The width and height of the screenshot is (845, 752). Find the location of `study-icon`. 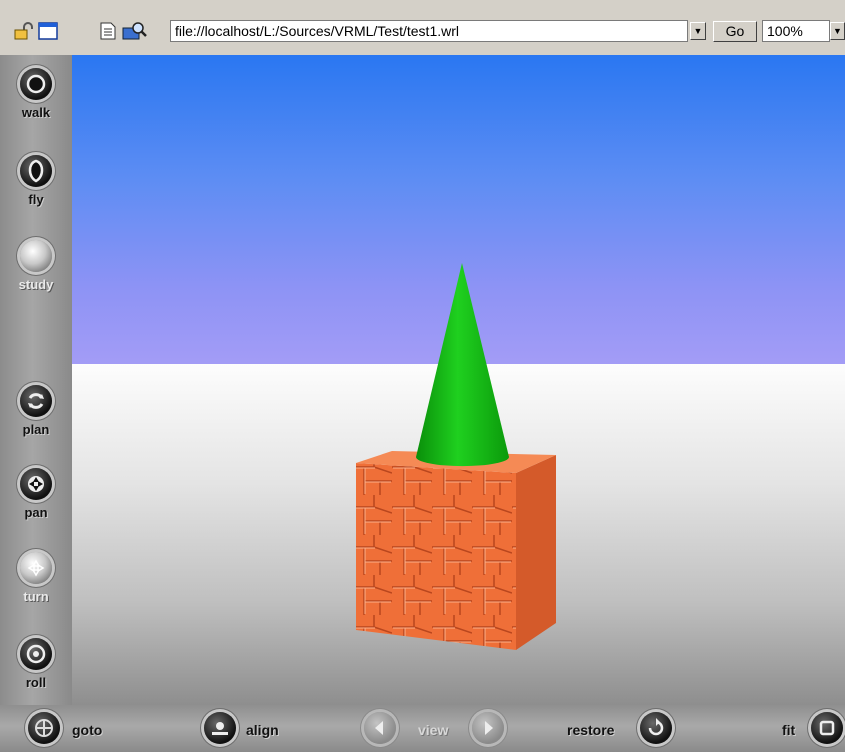

study-icon is located at coordinates (36, 256).